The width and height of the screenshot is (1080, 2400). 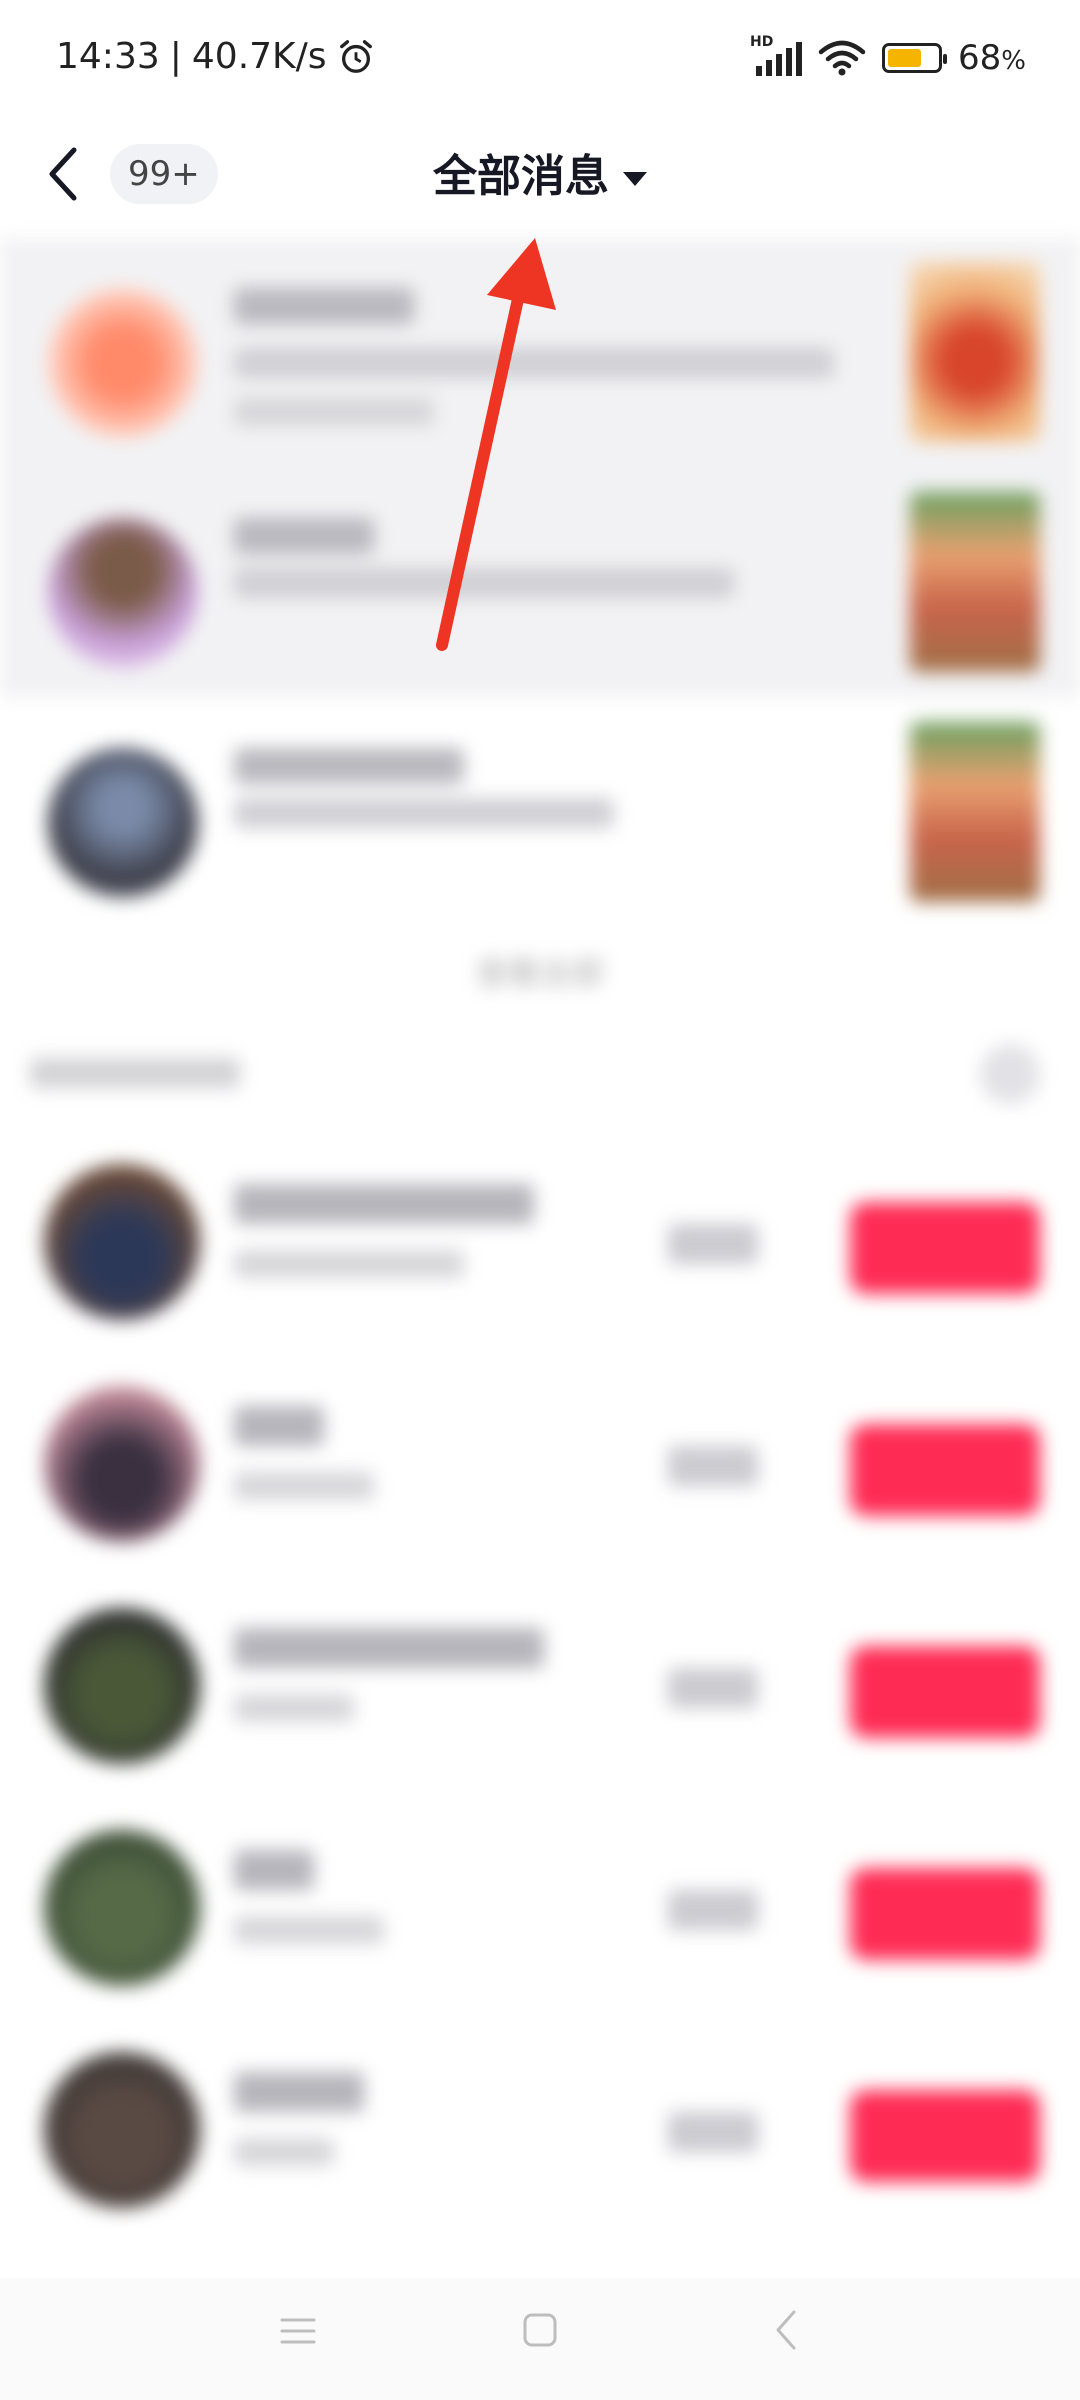 I want to click on status-left: 14:33 | 40.7K/s, so click(x=215, y=56).